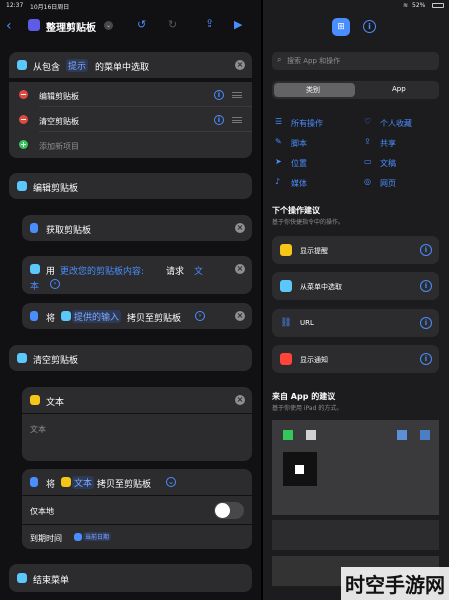 The image size is (449, 600). Describe the element at coordinates (369, 26) in the screenshot. I see `details-tab-icon: i` at that location.